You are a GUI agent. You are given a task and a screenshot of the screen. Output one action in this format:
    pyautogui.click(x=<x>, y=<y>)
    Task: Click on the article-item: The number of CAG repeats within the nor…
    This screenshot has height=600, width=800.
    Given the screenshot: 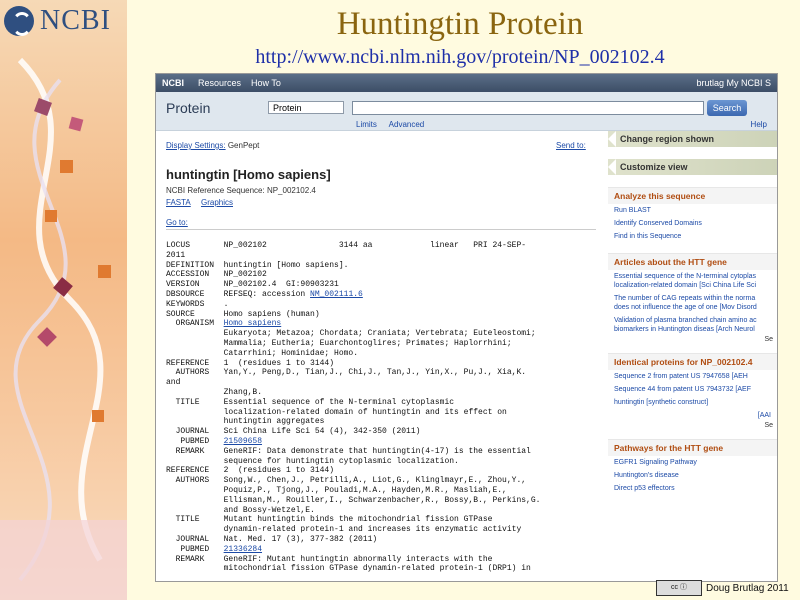 What is the action you would take?
    pyautogui.click(x=692, y=303)
    